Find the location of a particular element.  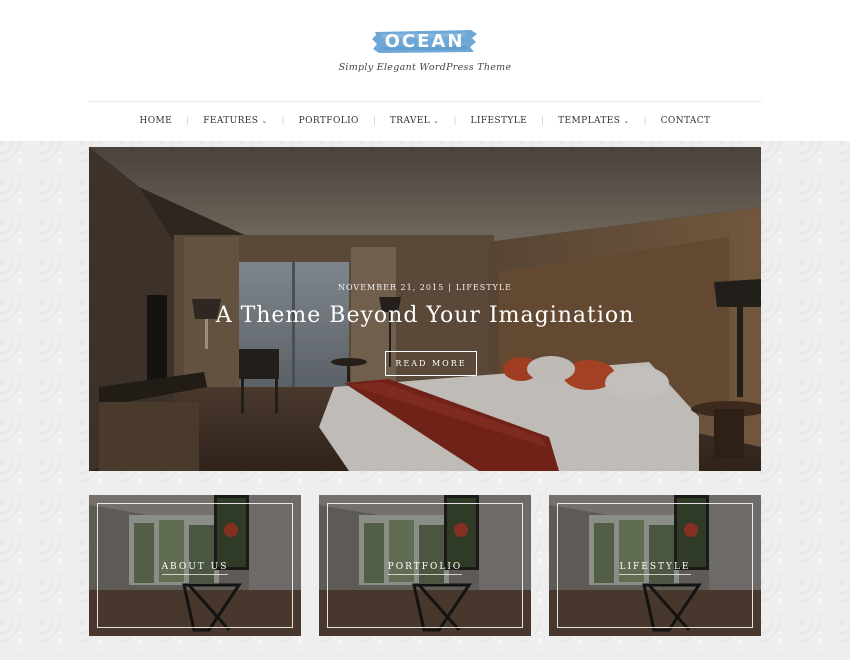

promo-label-text: LIFESTYLE is located at coordinates (655, 568).